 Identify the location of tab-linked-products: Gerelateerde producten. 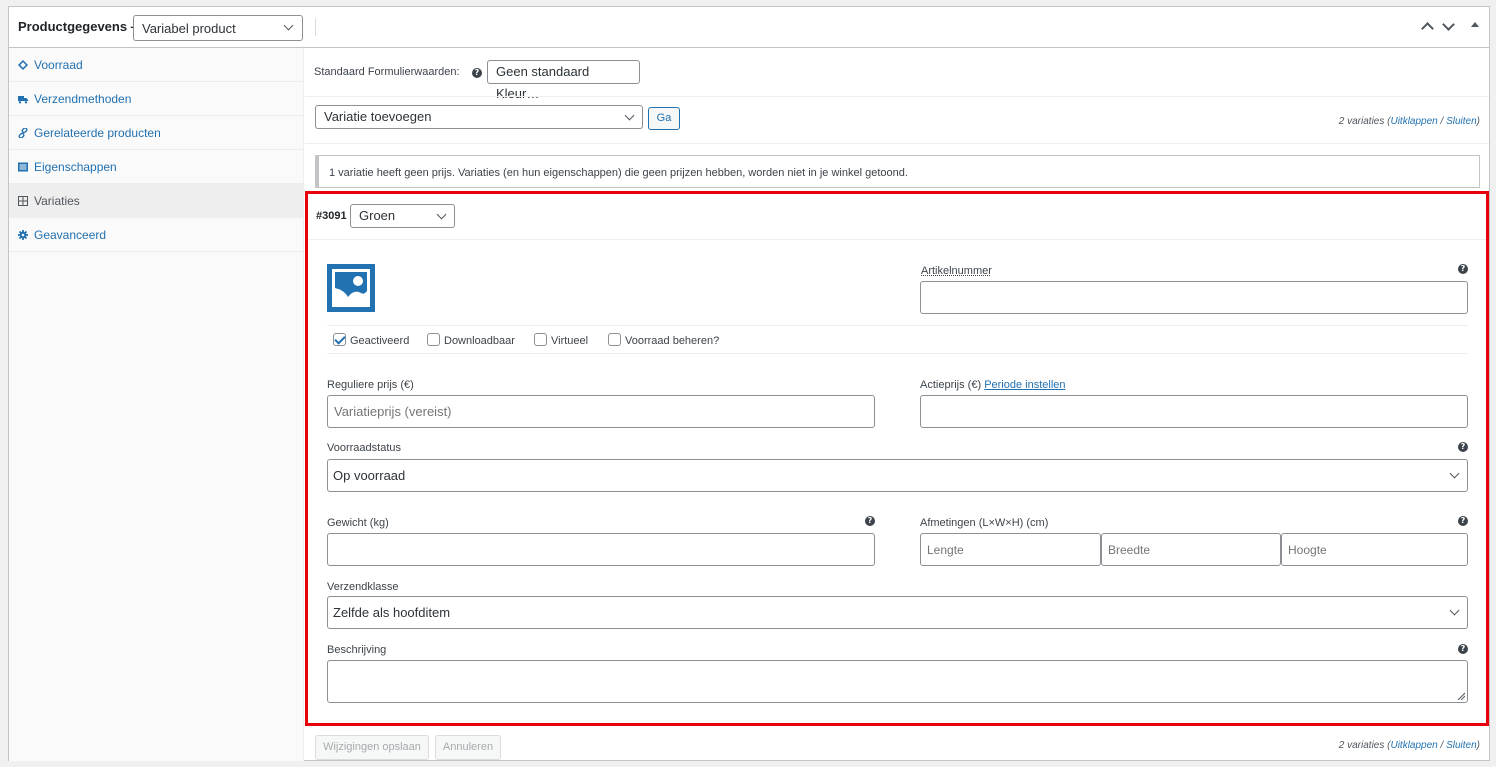
(156, 133).